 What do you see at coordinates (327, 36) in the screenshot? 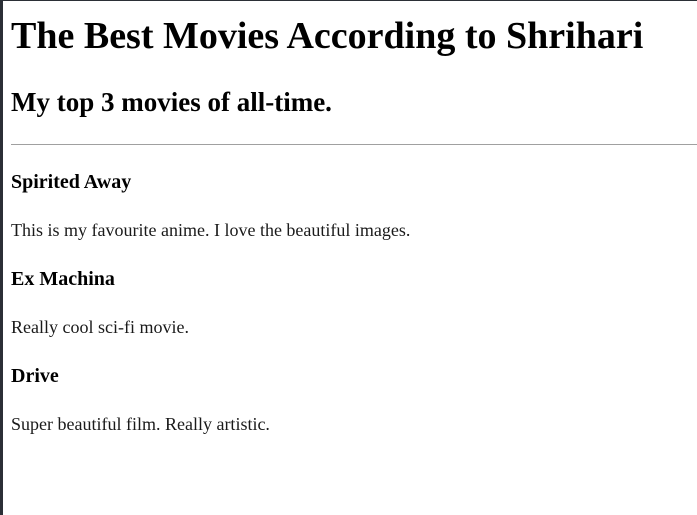
I see `page-title: The Best Movies According to Shrihari` at bounding box center [327, 36].